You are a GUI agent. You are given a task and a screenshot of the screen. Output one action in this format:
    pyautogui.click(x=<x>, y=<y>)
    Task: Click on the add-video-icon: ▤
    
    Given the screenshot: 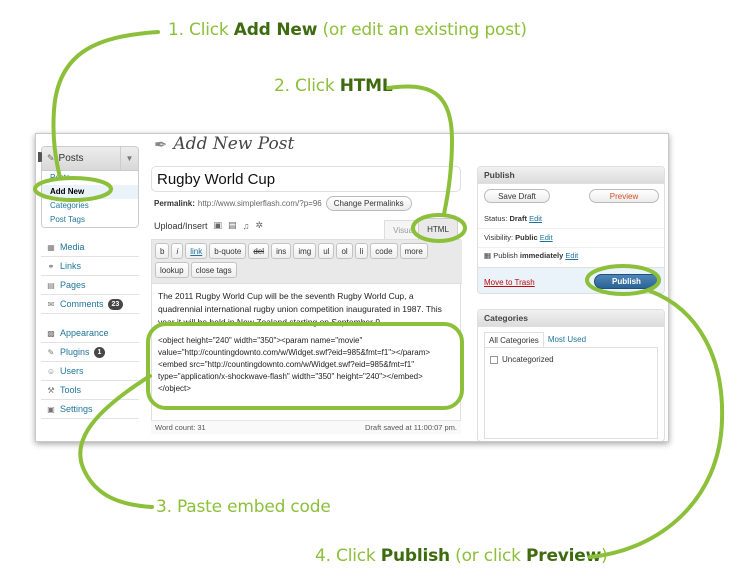 What is the action you would take?
    pyautogui.click(x=232, y=225)
    